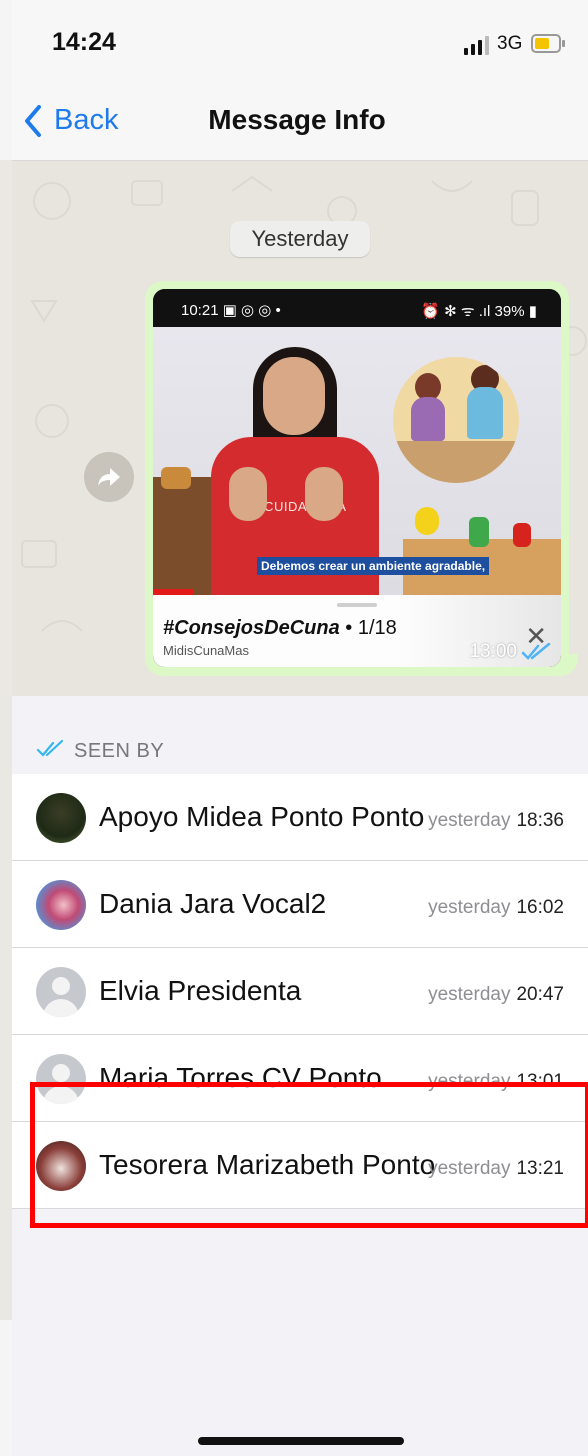 The height and width of the screenshot is (1456, 588). Describe the element at coordinates (479, 532) in the screenshot. I see `green-toy` at that location.